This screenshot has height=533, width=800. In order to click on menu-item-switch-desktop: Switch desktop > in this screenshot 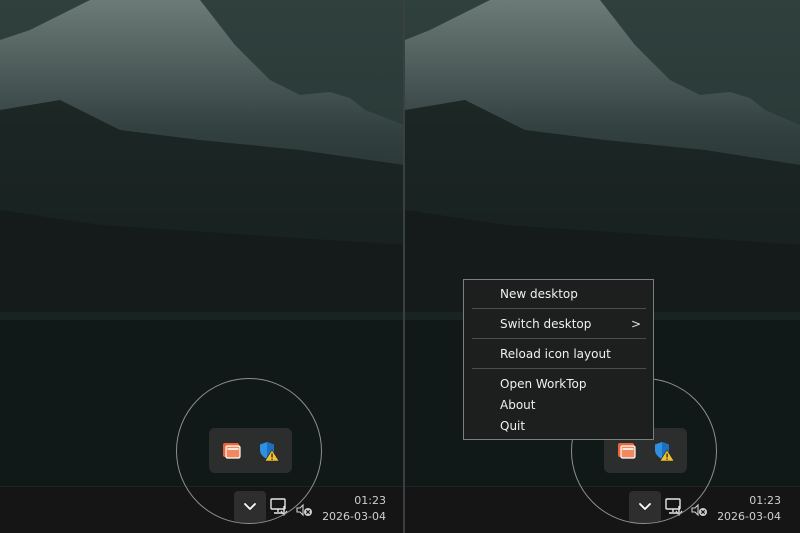, I will do `click(558, 324)`.